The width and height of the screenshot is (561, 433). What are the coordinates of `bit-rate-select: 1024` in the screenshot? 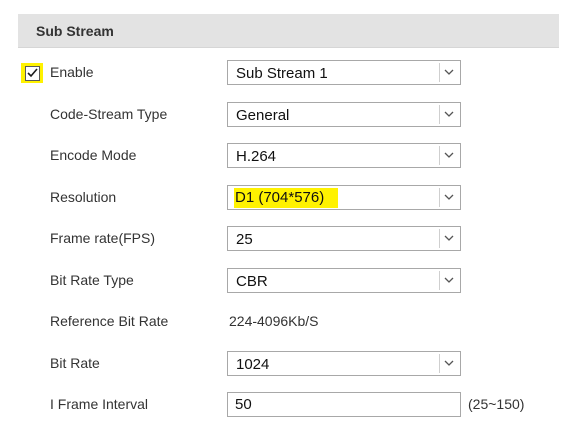 It's located at (344, 363).